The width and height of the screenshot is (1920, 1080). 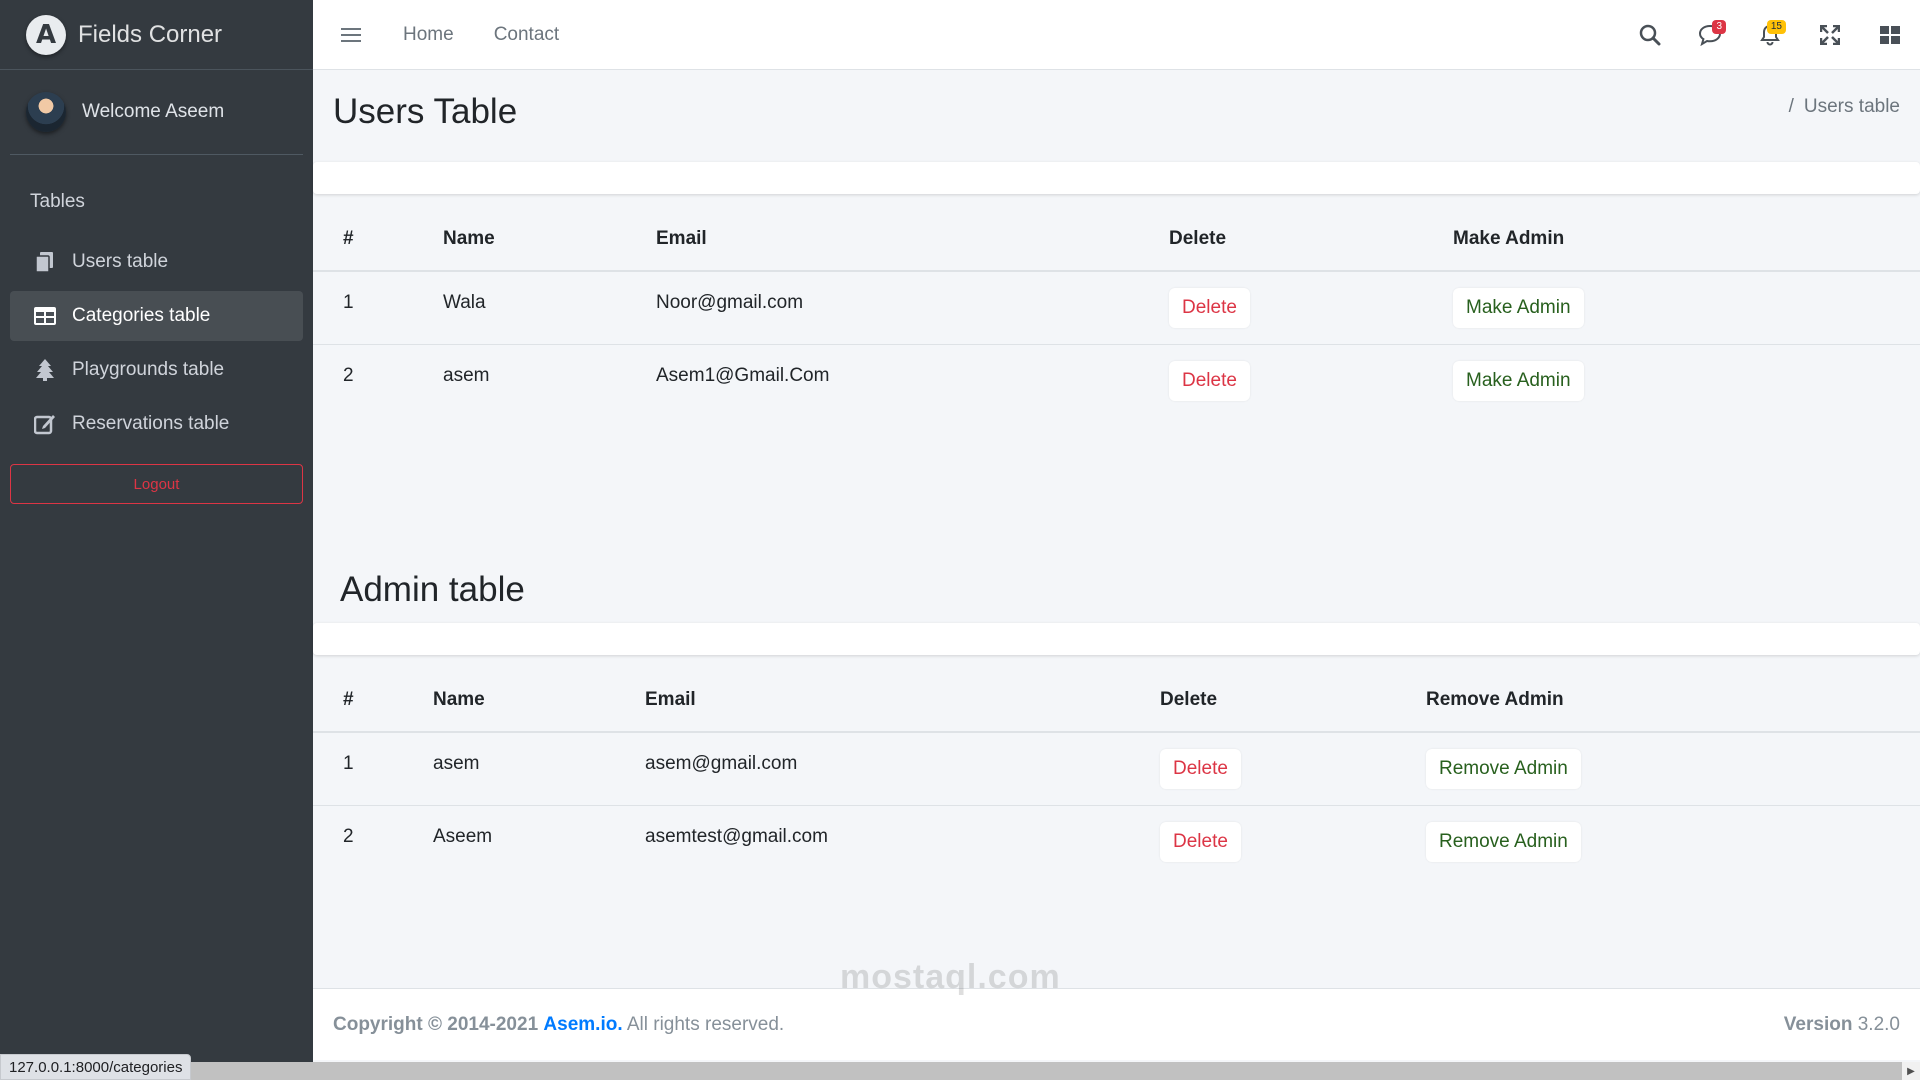 What do you see at coordinates (425, 111) in the screenshot?
I see `page-title: Users Table` at bounding box center [425, 111].